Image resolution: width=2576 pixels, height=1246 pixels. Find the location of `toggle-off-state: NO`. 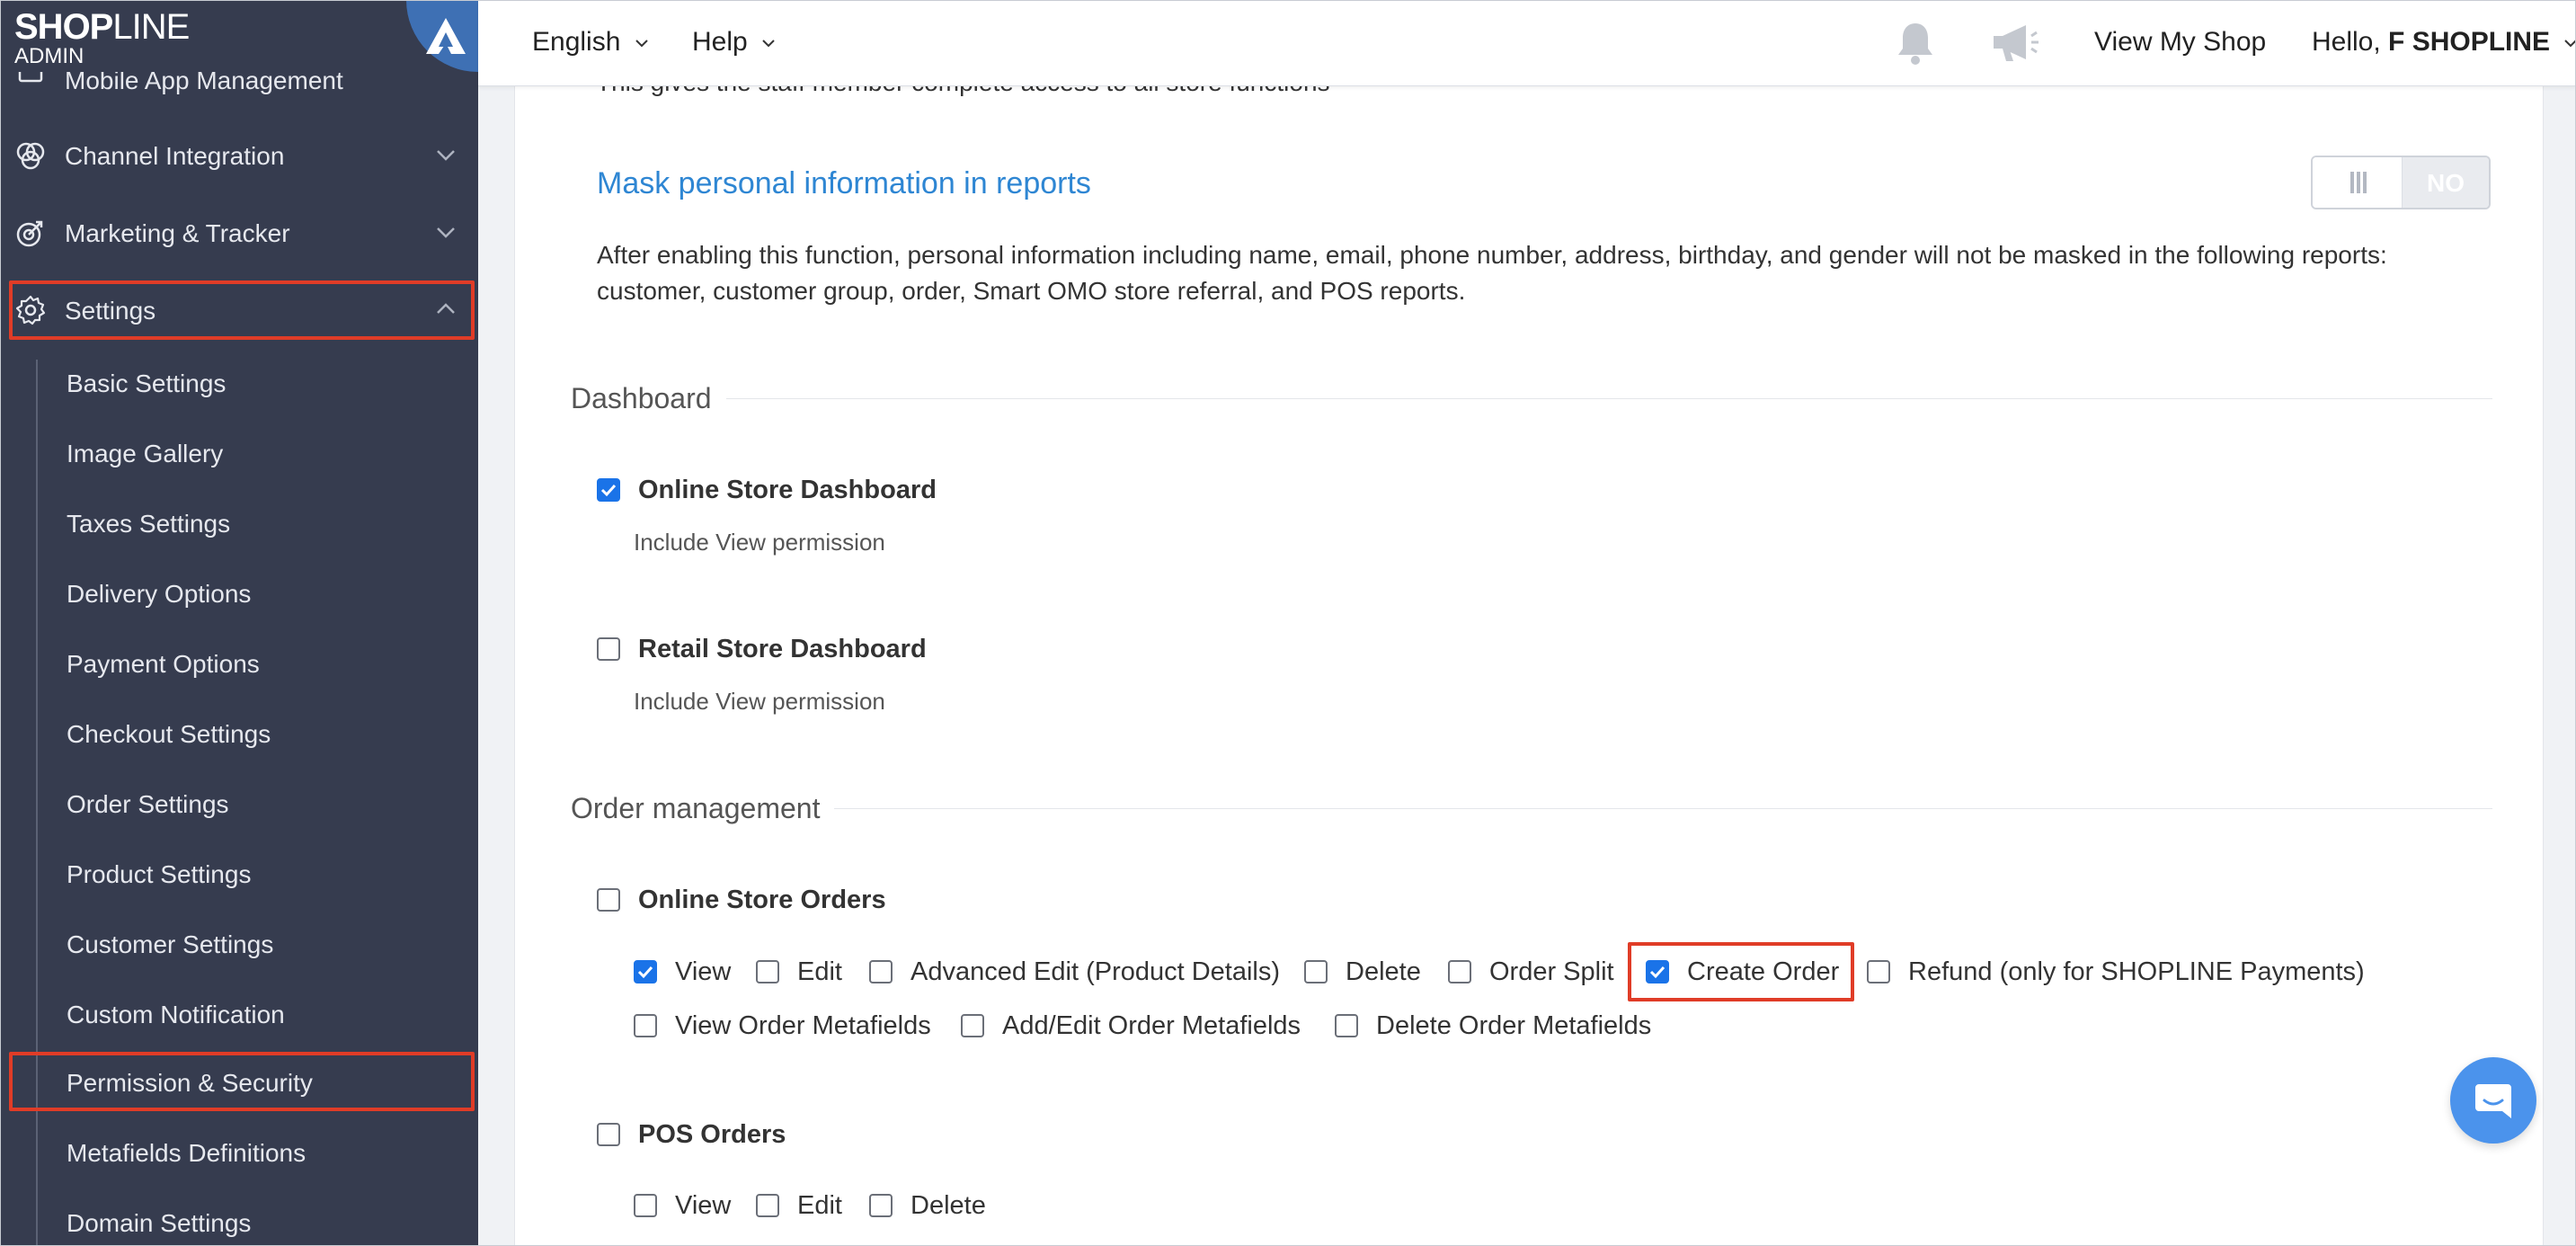

toggle-off-state: NO is located at coordinates (2446, 182).